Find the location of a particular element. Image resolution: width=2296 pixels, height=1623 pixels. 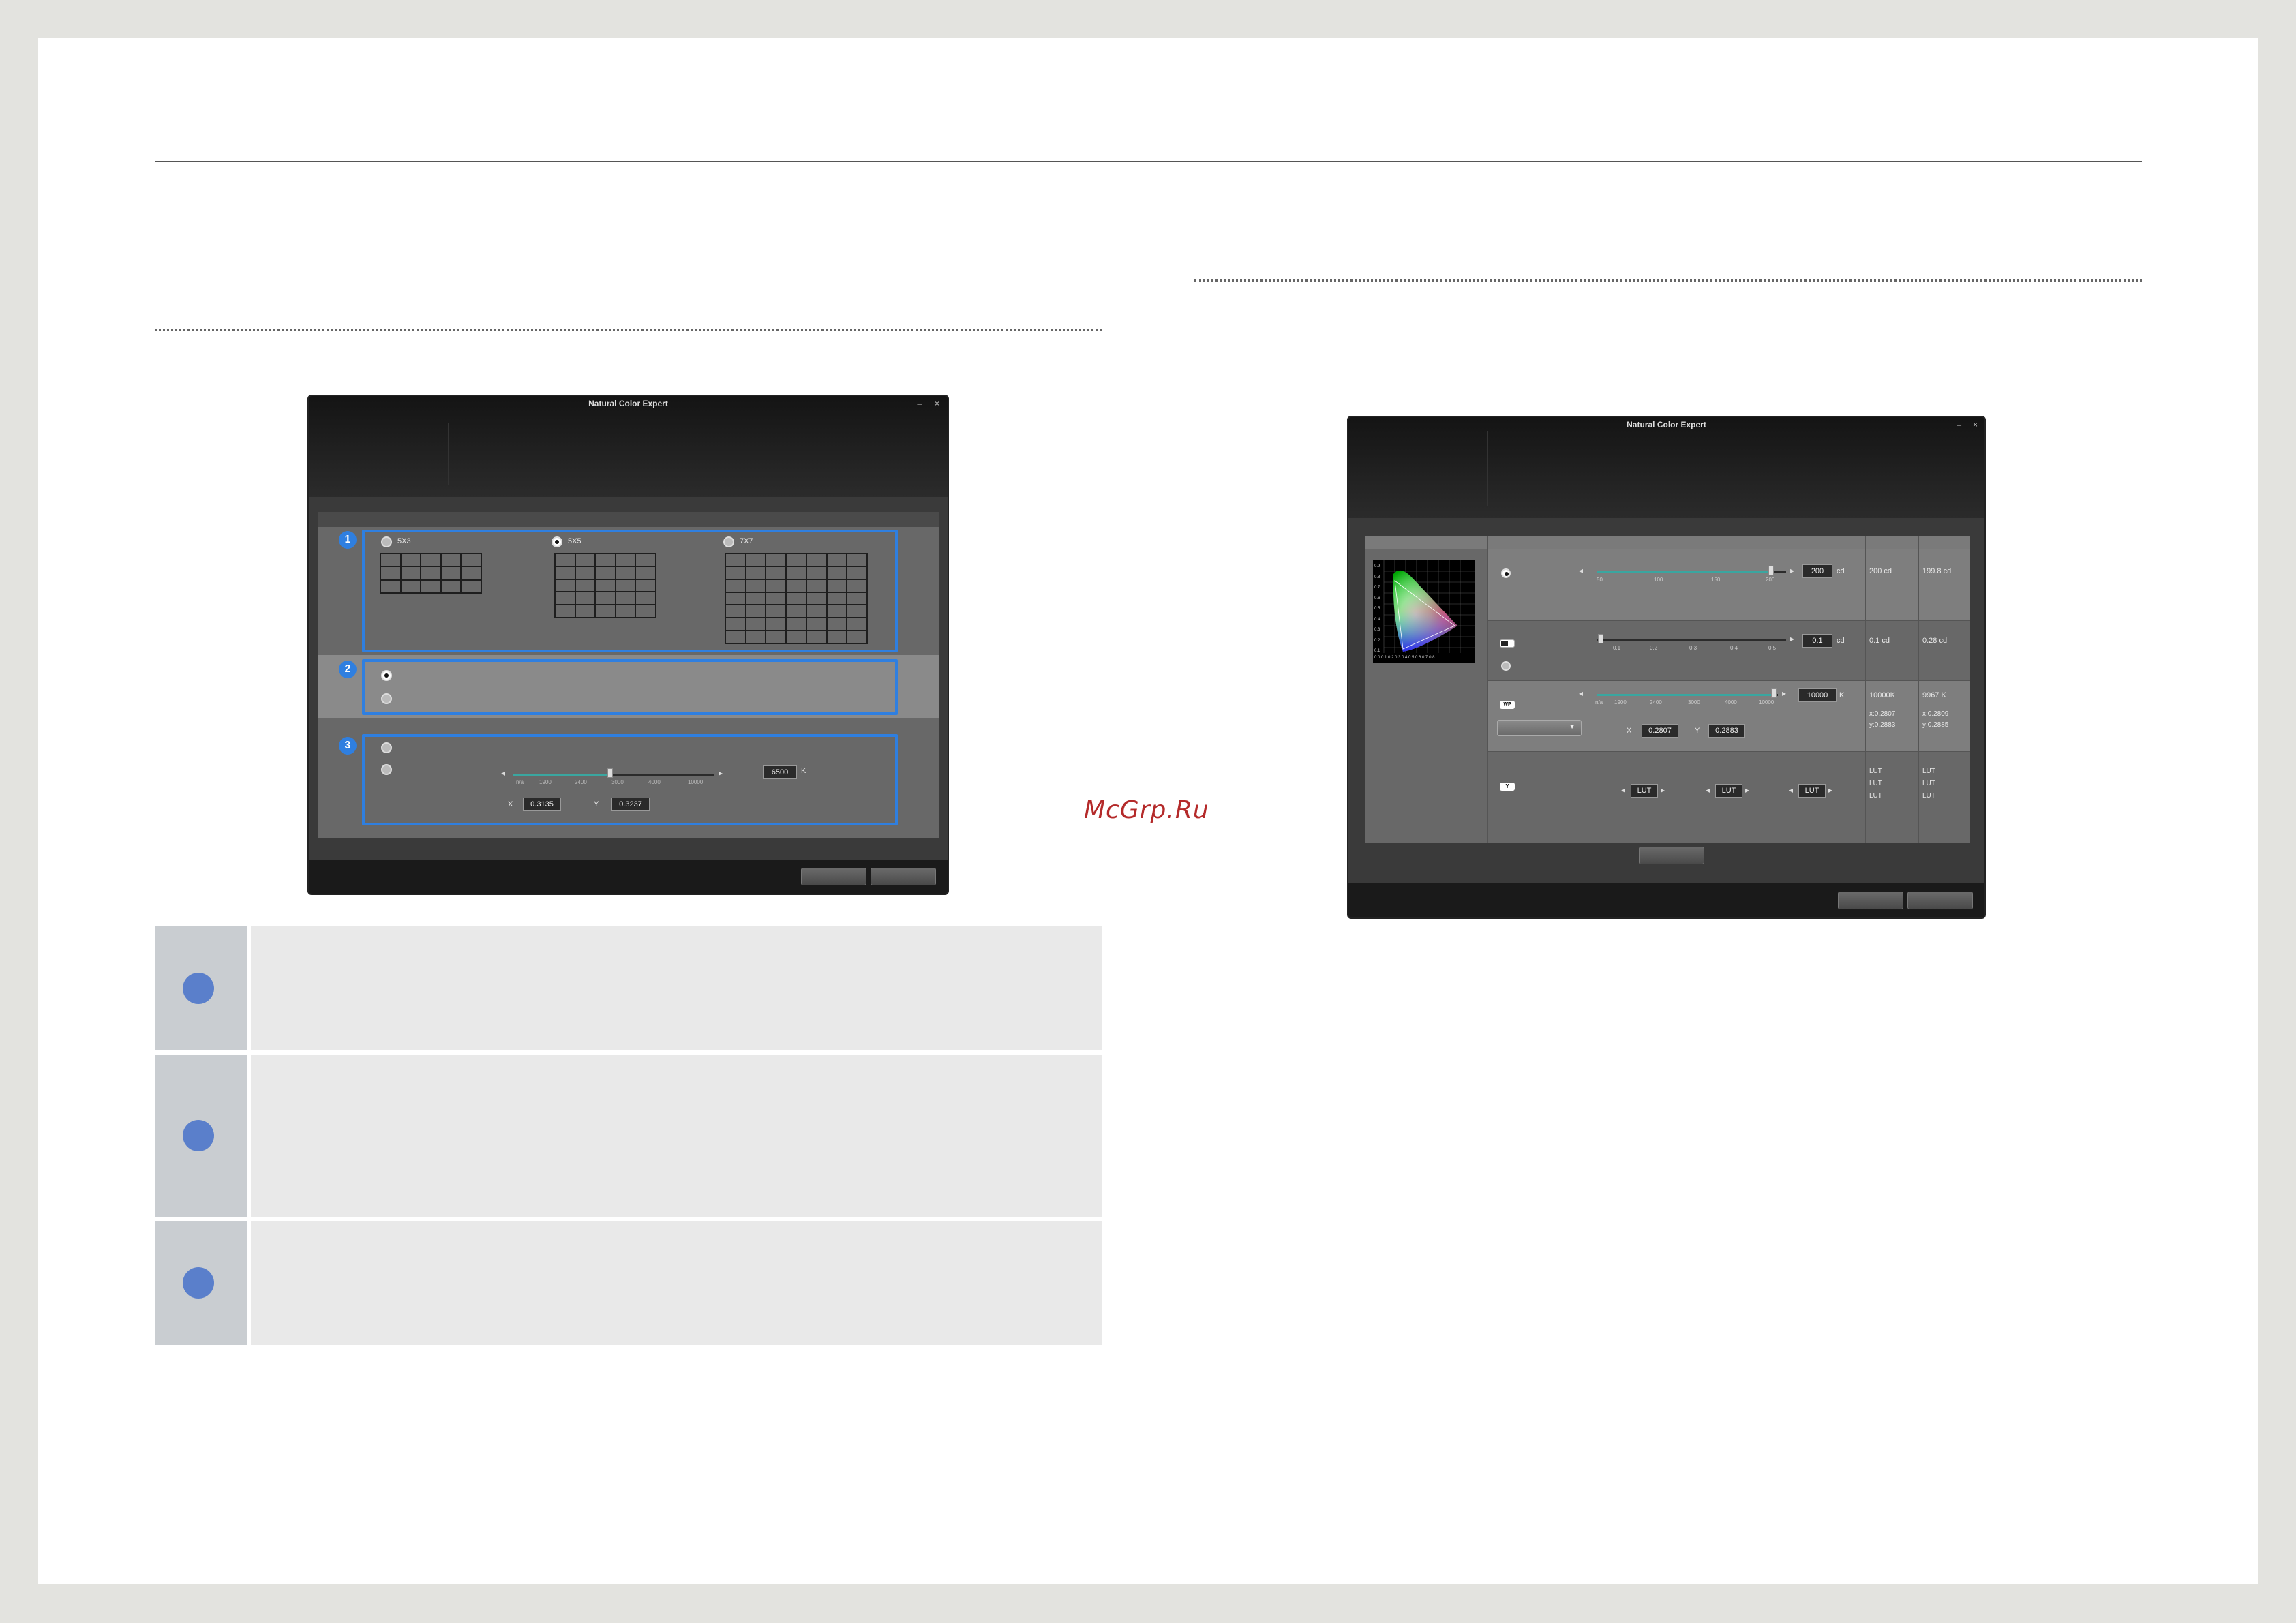

row-band-white is located at coordinates (1728, 716).